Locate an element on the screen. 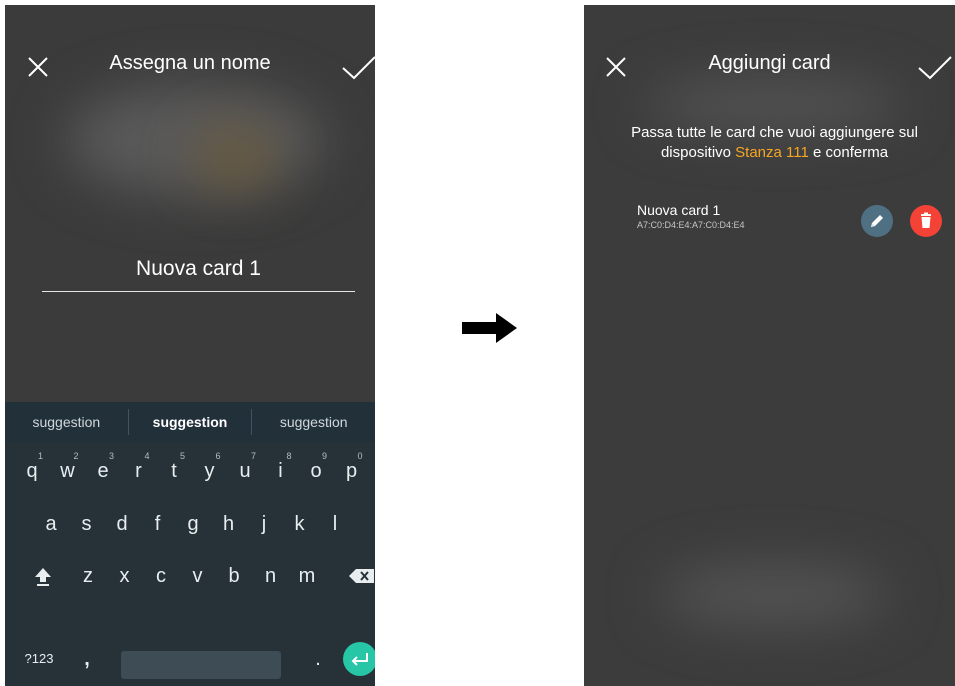 The height and width of the screenshot is (686, 955). key-number-hint: 4 is located at coordinates (147, 456).